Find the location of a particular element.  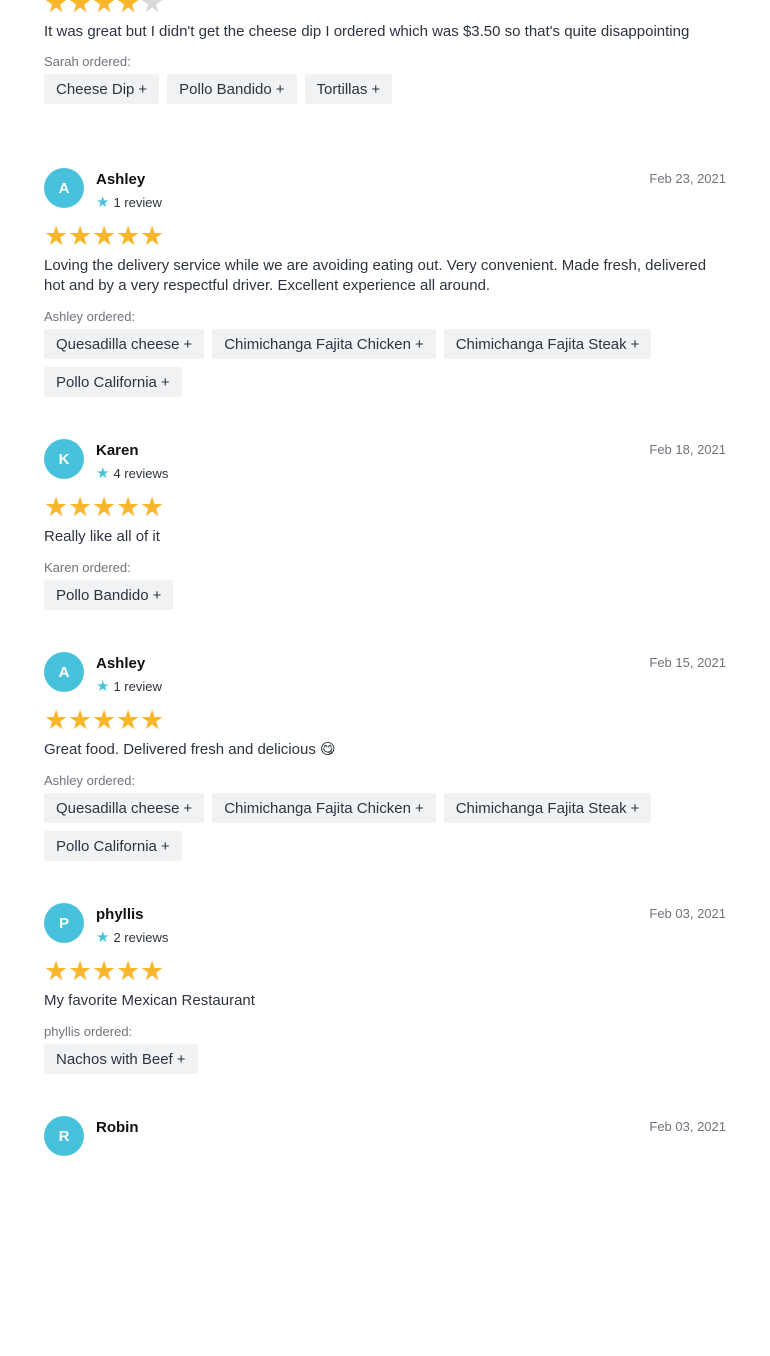

item-label: Pollo California is located at coordinates (106, 846).